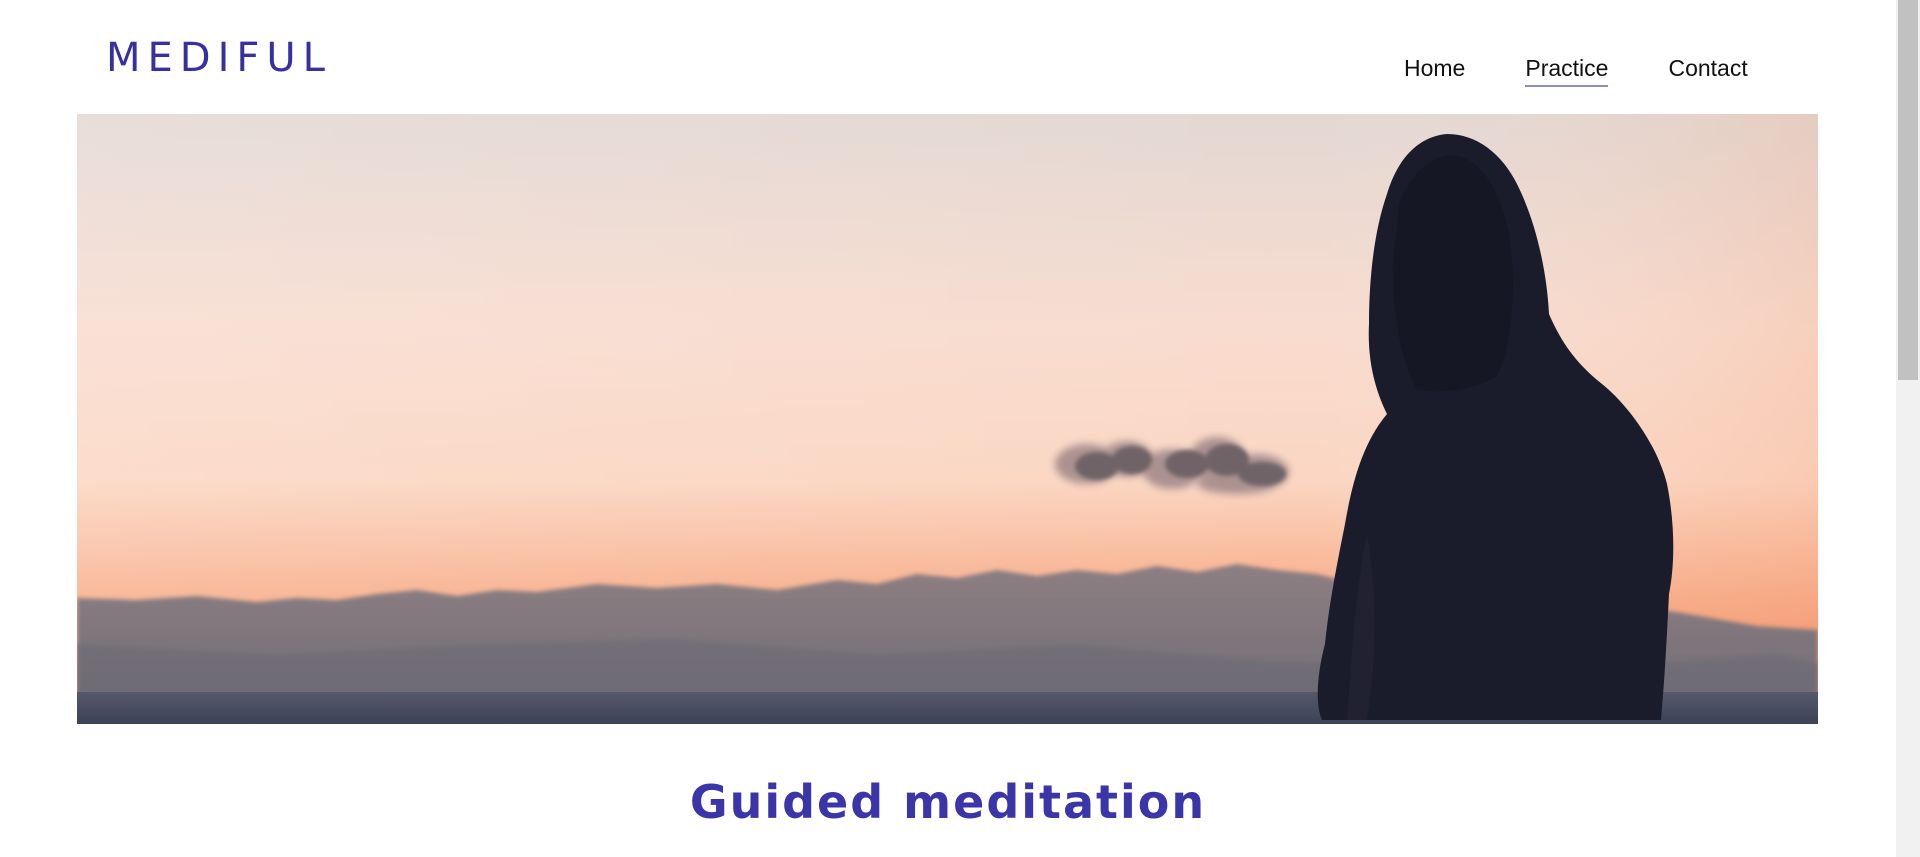 The height and width of the screenshot is (857, 1920). Describe the element at coordinates (1908, 428) in the screenshot. I see `vertical-scrollbar` at that location.